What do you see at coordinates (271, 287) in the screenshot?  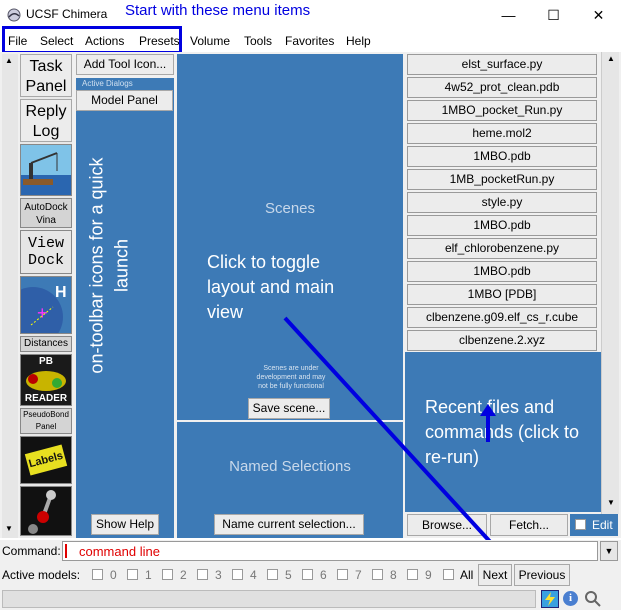 I see `annotation-toggle-layout: Click to toggle layout and main view` at bounding box center [271, 287].